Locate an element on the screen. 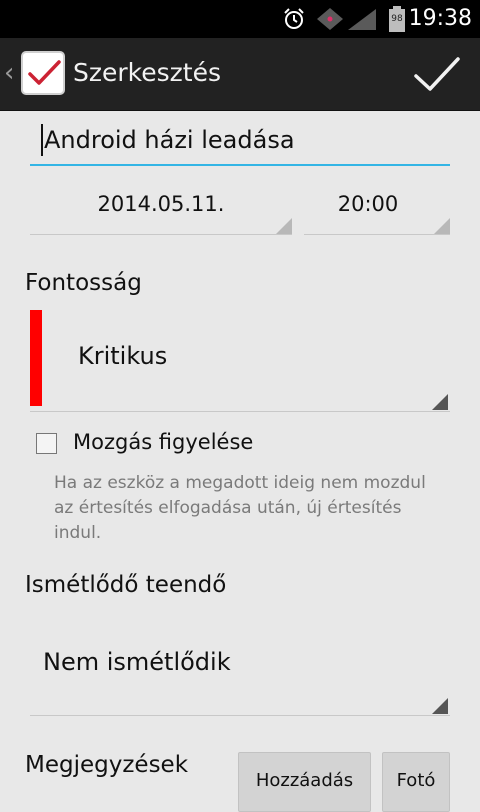 The width and height of the screenshot is (480, 812). time-spinner-arrow-icon is located at coordinates (442, 226).